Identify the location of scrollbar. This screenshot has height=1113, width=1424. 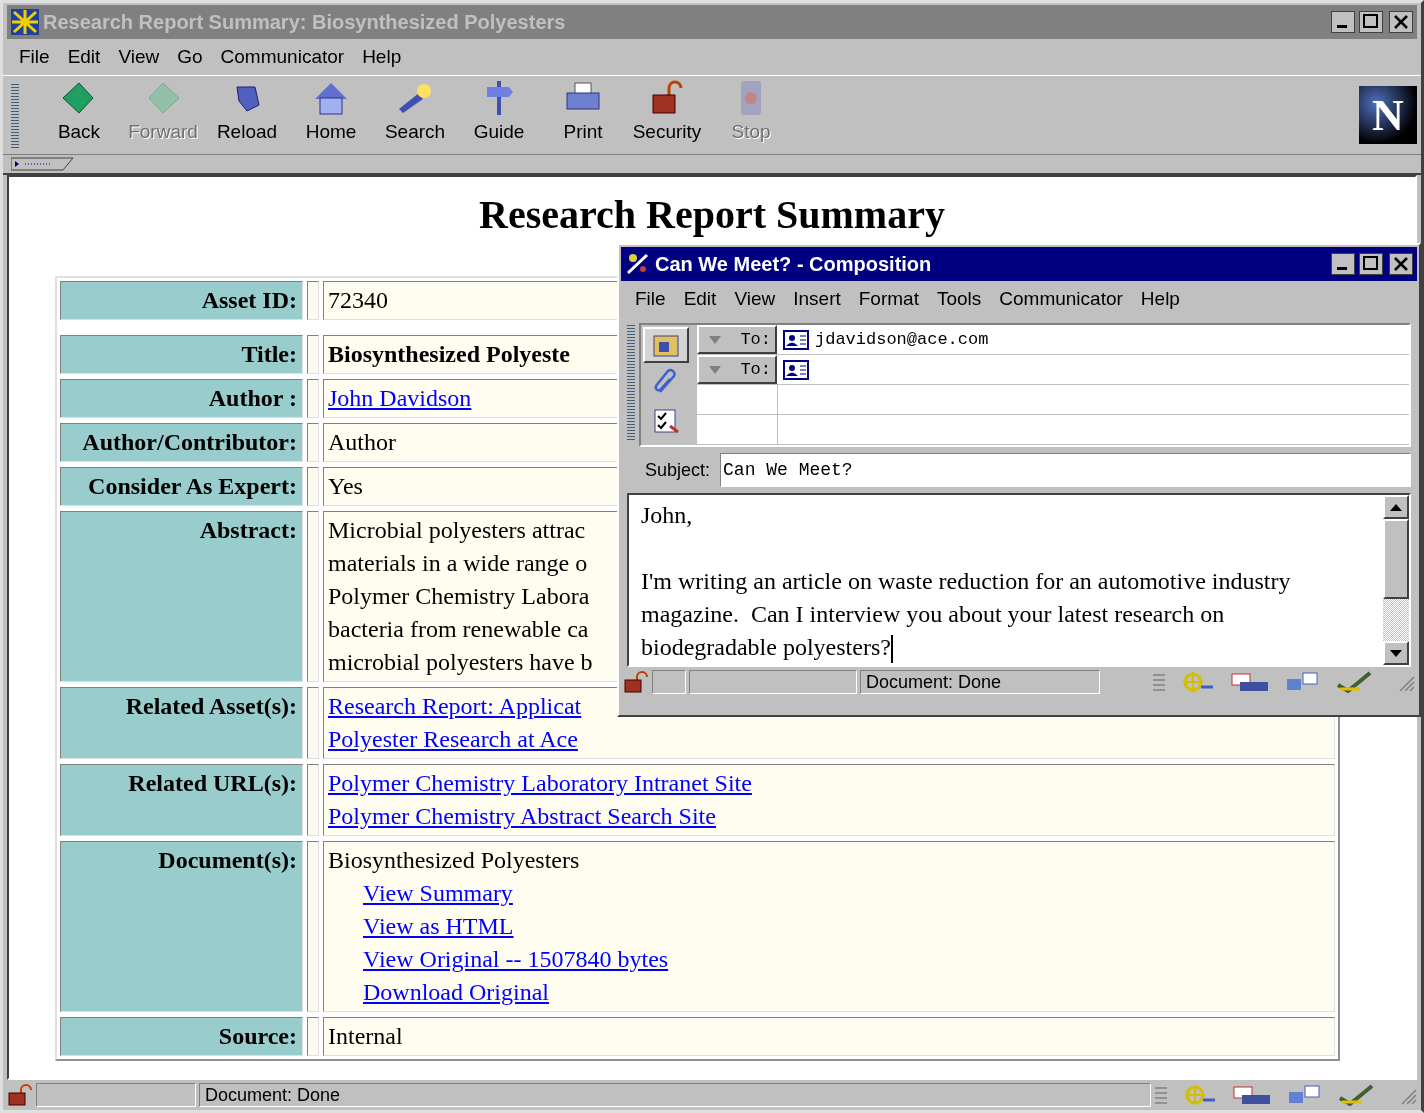
(1396, 580).